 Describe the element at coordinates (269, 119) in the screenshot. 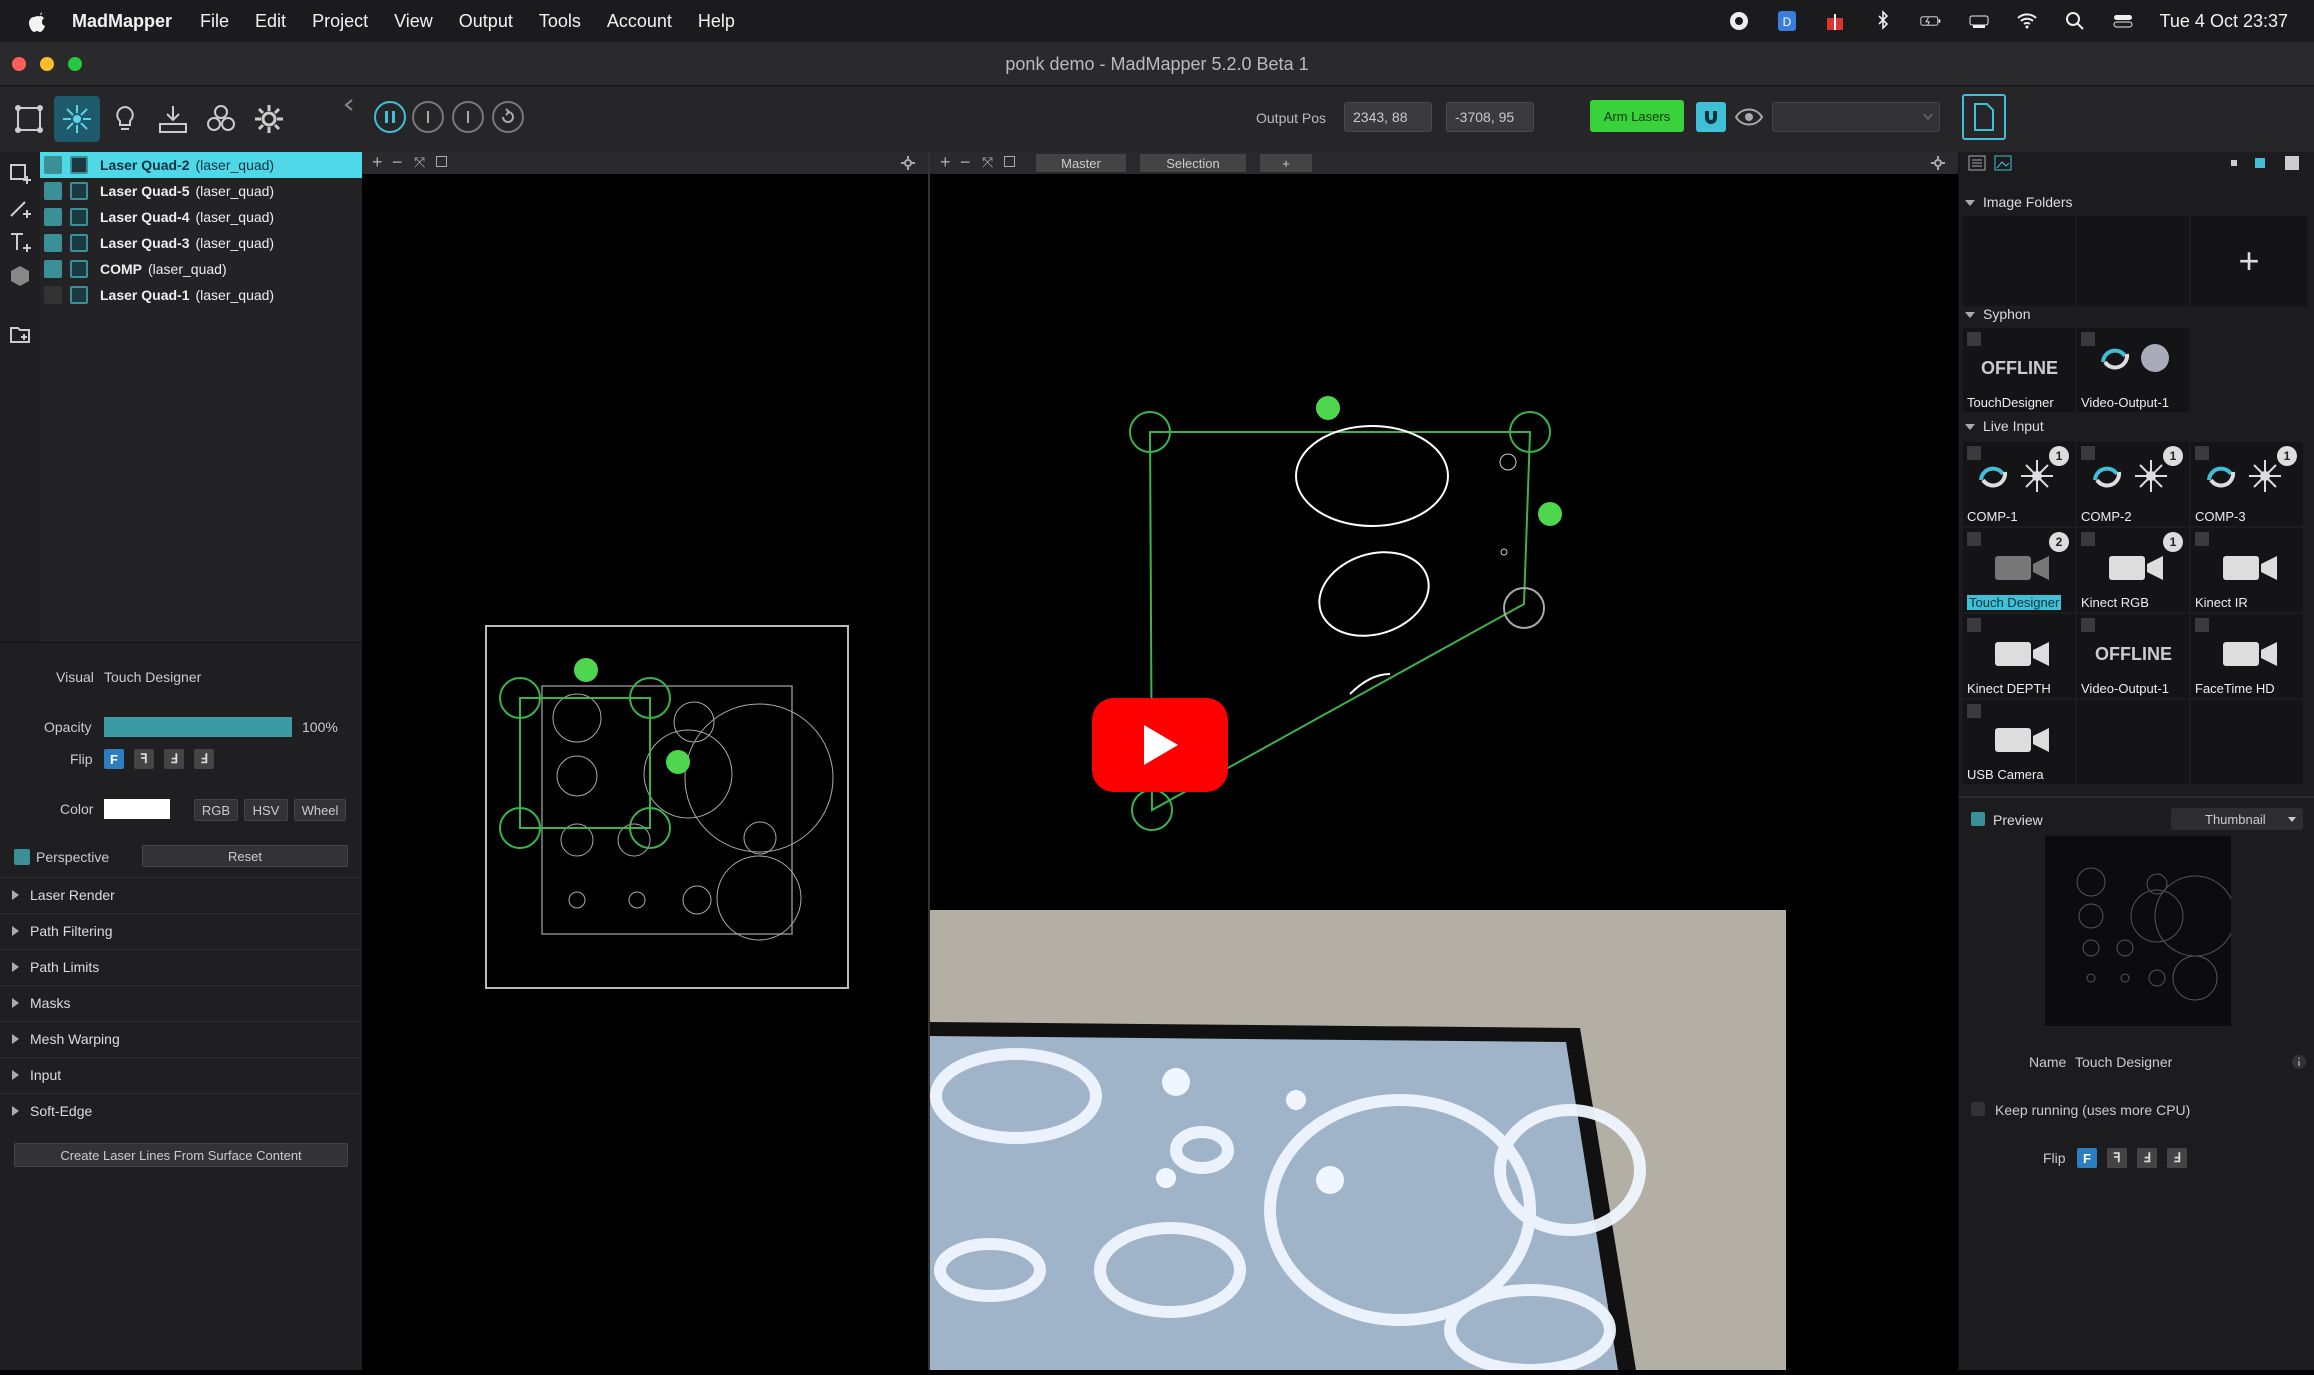

I see `settings-button` at that location.